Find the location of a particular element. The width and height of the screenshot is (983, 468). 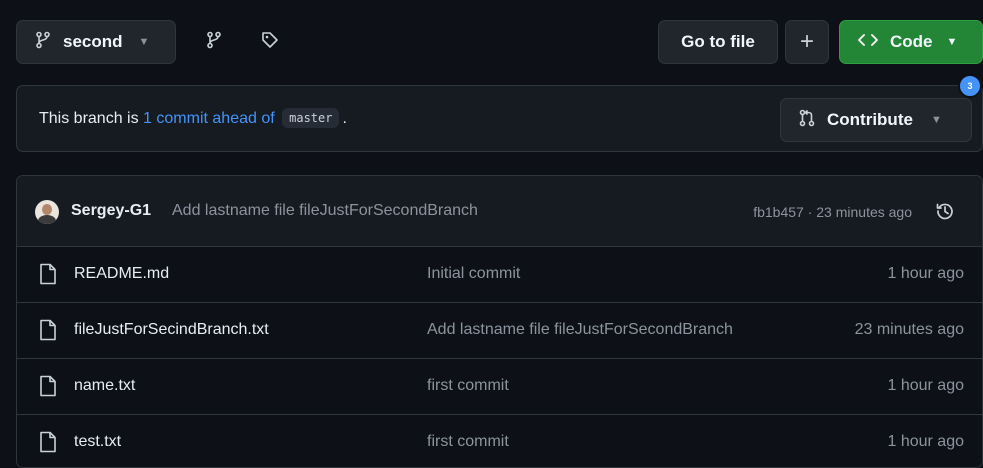

go-to-file-label: Go to file is located at coordinates (718, 41).